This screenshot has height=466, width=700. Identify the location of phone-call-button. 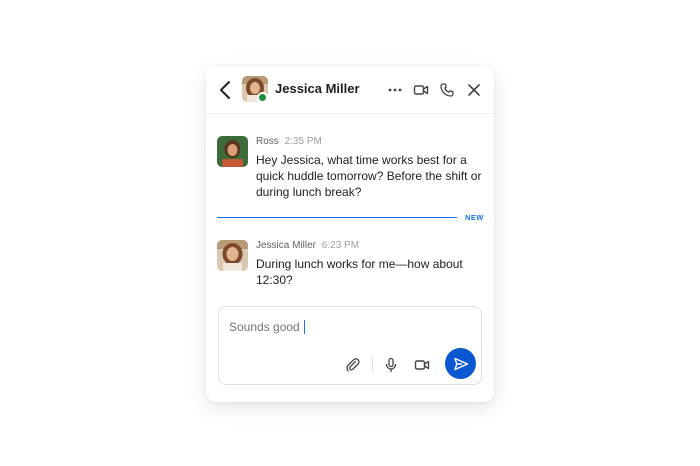
(447, 90).